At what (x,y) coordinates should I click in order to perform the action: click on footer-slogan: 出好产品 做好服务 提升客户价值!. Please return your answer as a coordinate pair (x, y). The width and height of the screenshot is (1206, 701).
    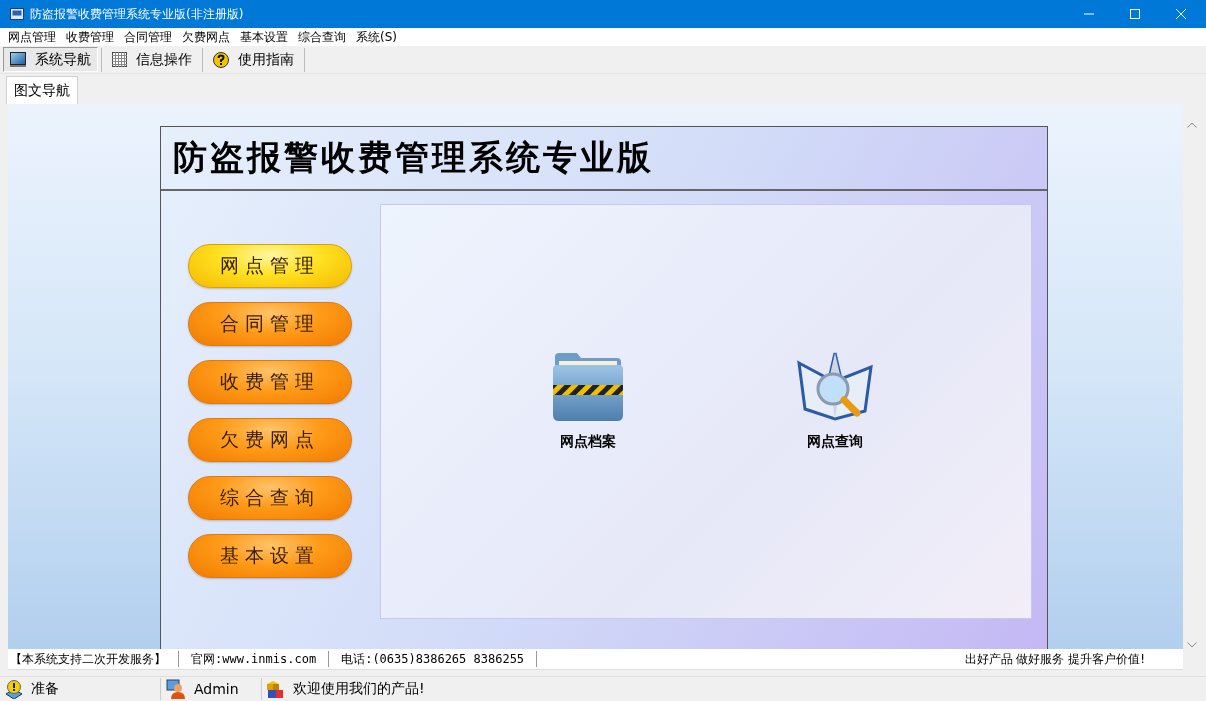
    Looking at the image, I should click on (1055, 659).